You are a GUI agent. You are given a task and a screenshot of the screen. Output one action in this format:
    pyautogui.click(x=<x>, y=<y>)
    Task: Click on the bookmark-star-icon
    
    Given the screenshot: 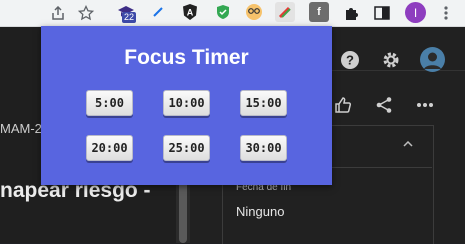 What is the action you would take?
    pyautogui.click(x=86, y=13)
    